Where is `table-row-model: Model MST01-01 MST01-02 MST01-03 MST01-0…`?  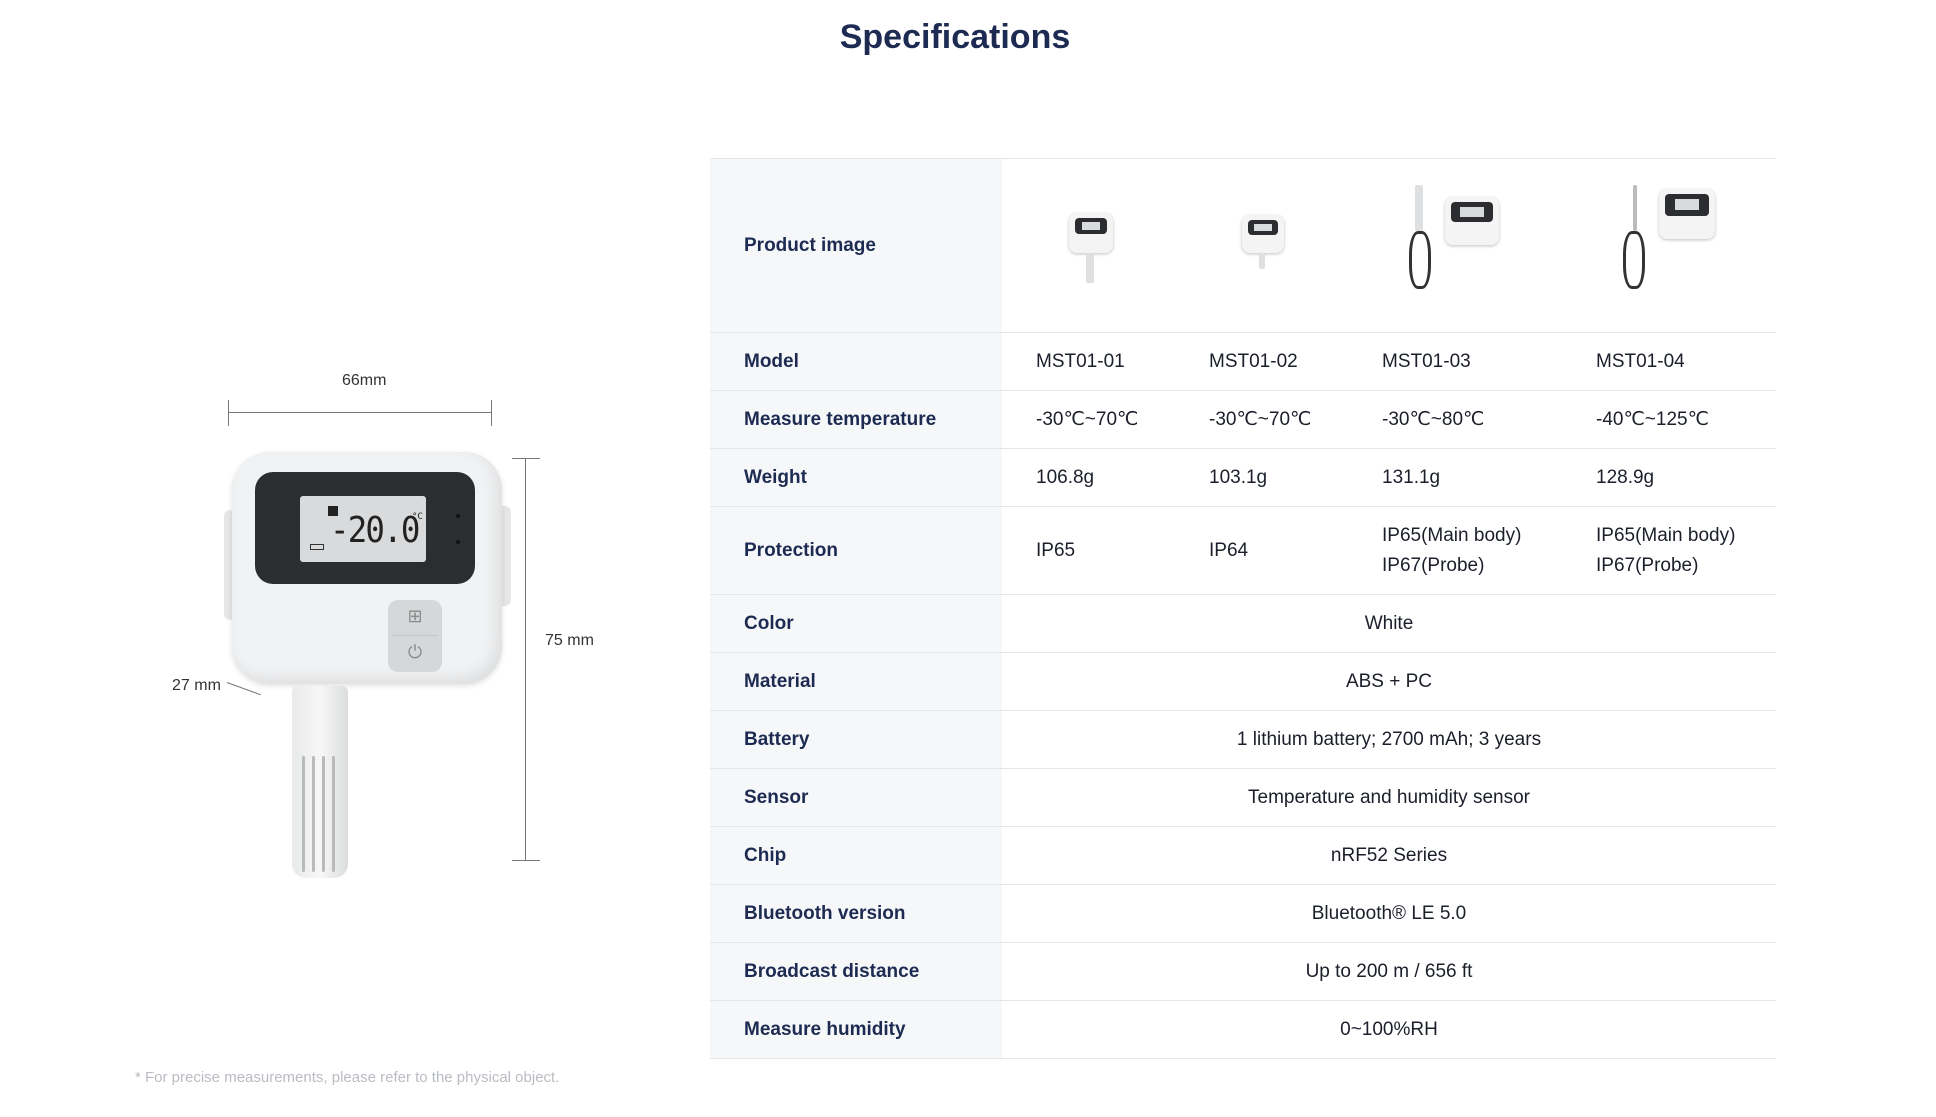
table-row-model: Model MST01-01 MST01-02 MST01-03 MST01-0… is located at coordinates (1243, 361).